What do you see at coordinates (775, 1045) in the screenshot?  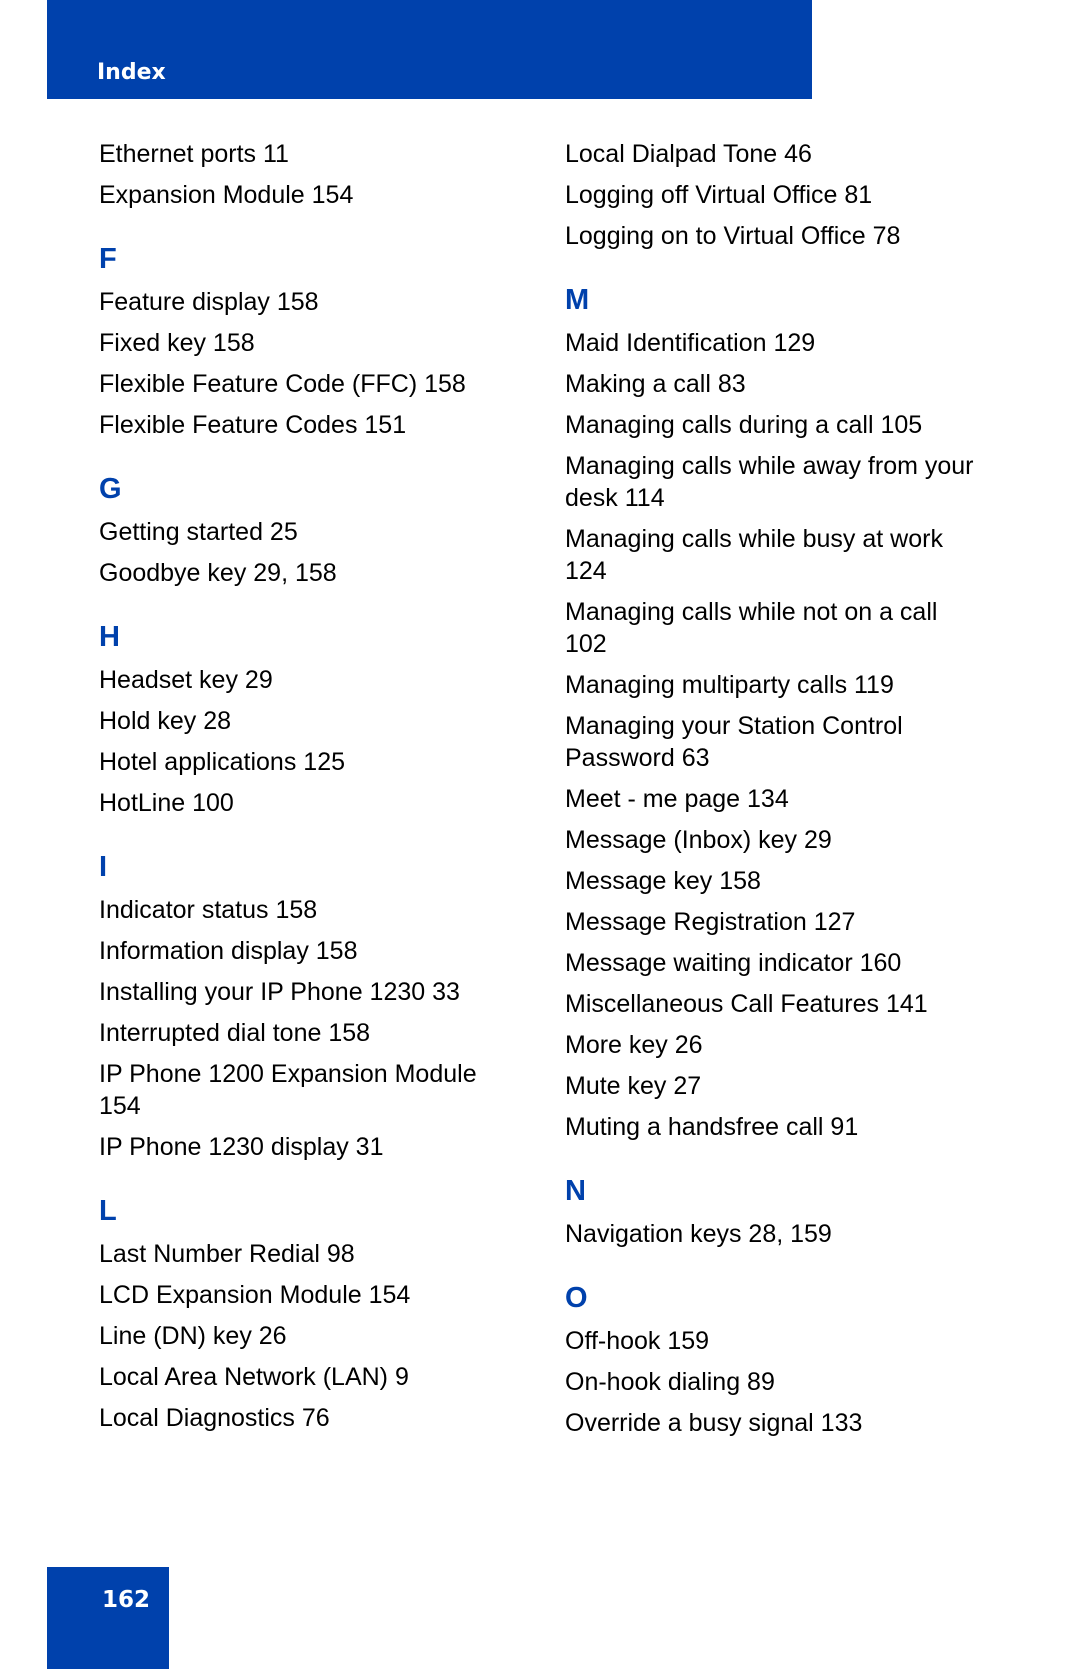 I see `index-entry: More key 26` at bounding box center [775, 1045].